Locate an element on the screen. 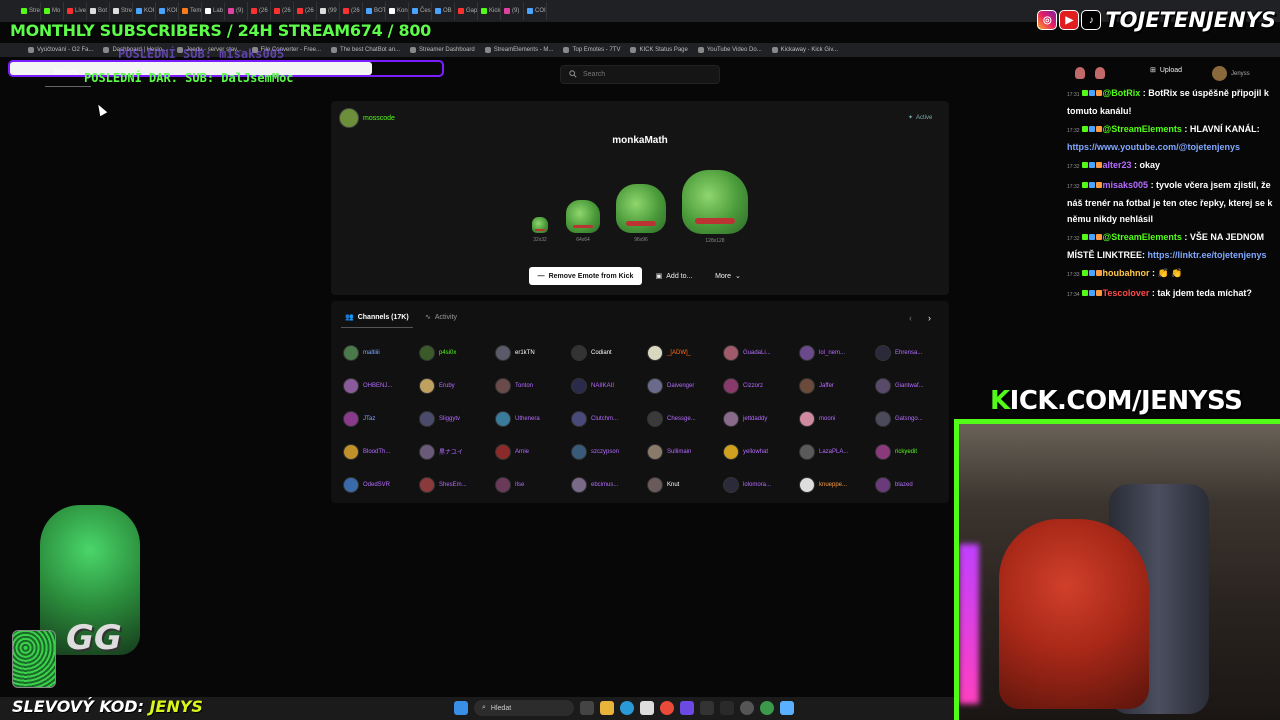 The image size is (1280, 720). channel-item: yellowhat is located at coordinates (761, 451).